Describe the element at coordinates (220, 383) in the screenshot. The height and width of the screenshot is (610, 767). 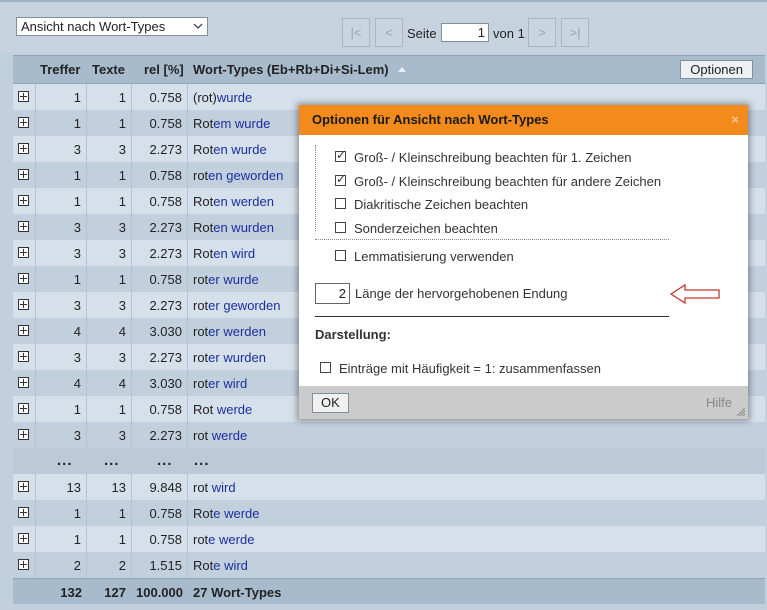
I see `cell-wort-type: roter wird` at that location.